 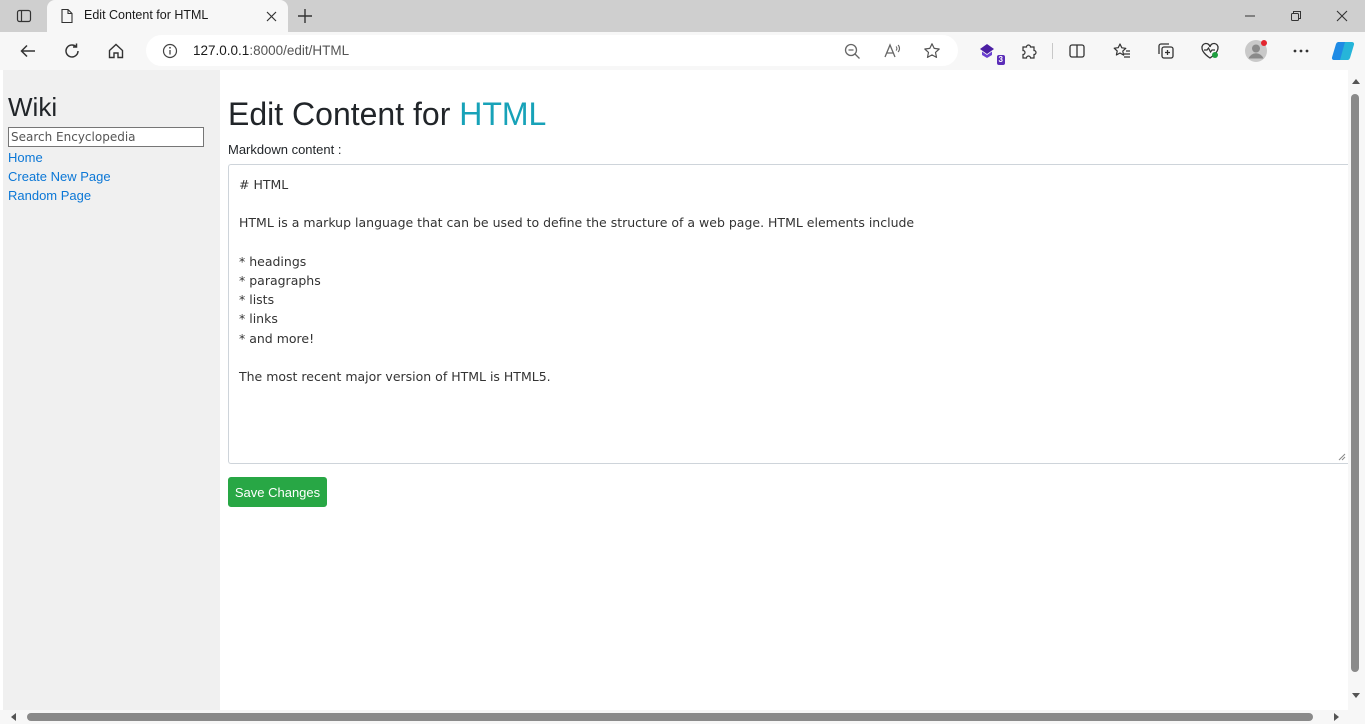 I want to click on nav-link-home: Home, so click(x=25, y=157).